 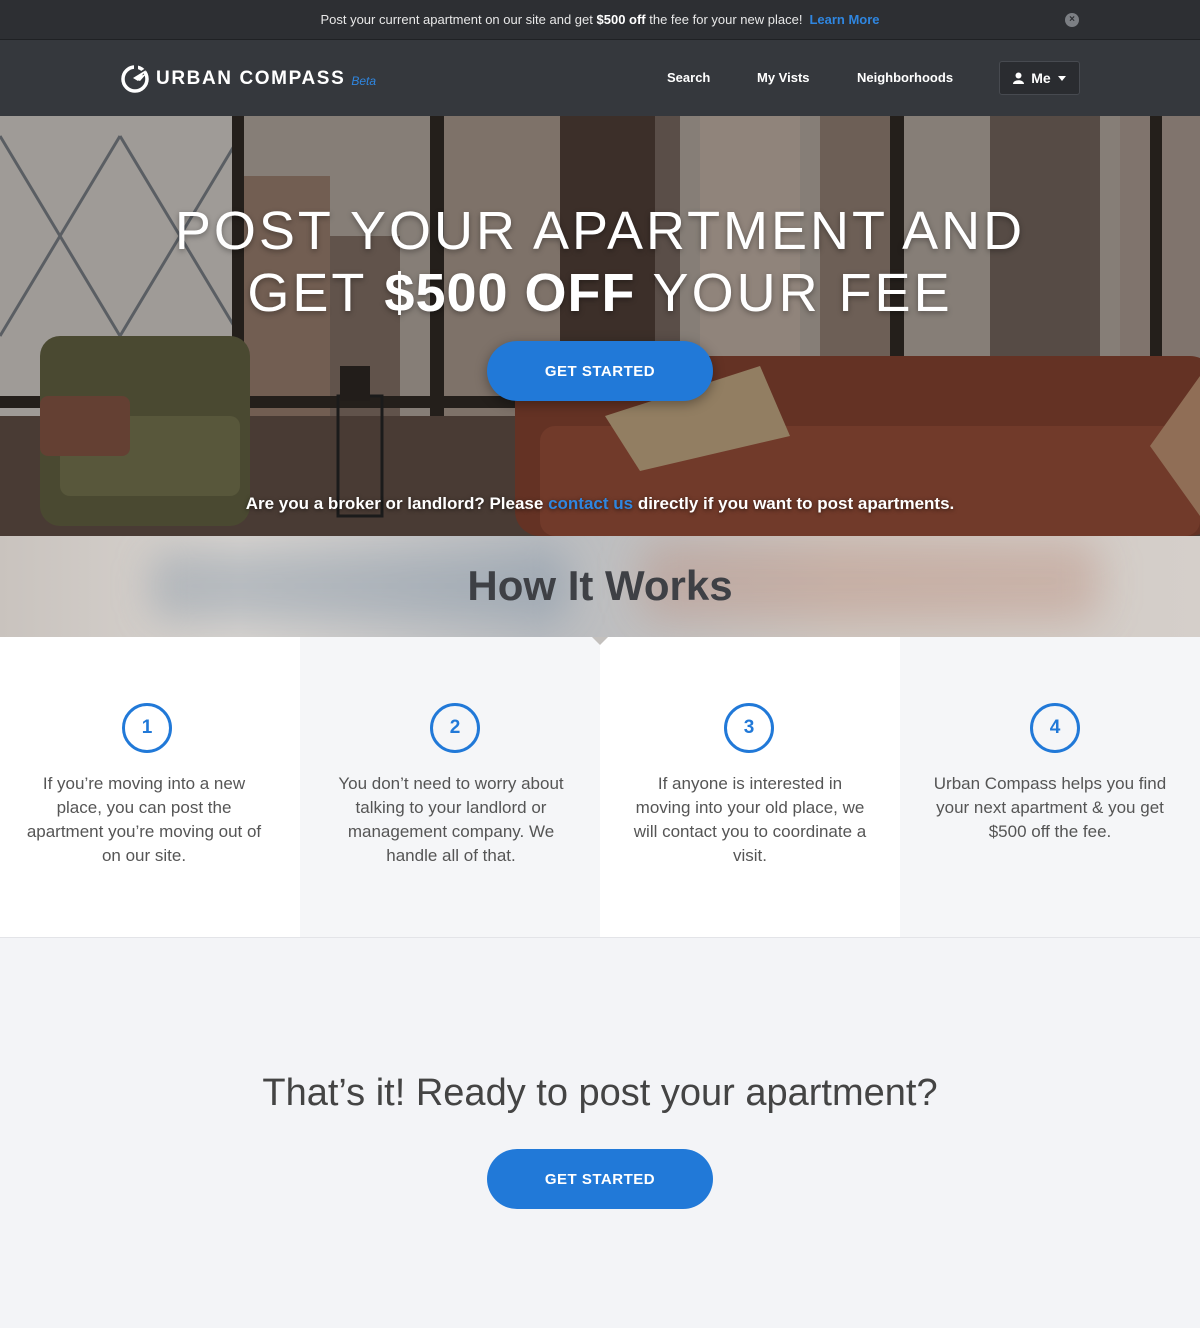 I want to click on nav-my-visits: My Vists, so click(x=783, y=77).